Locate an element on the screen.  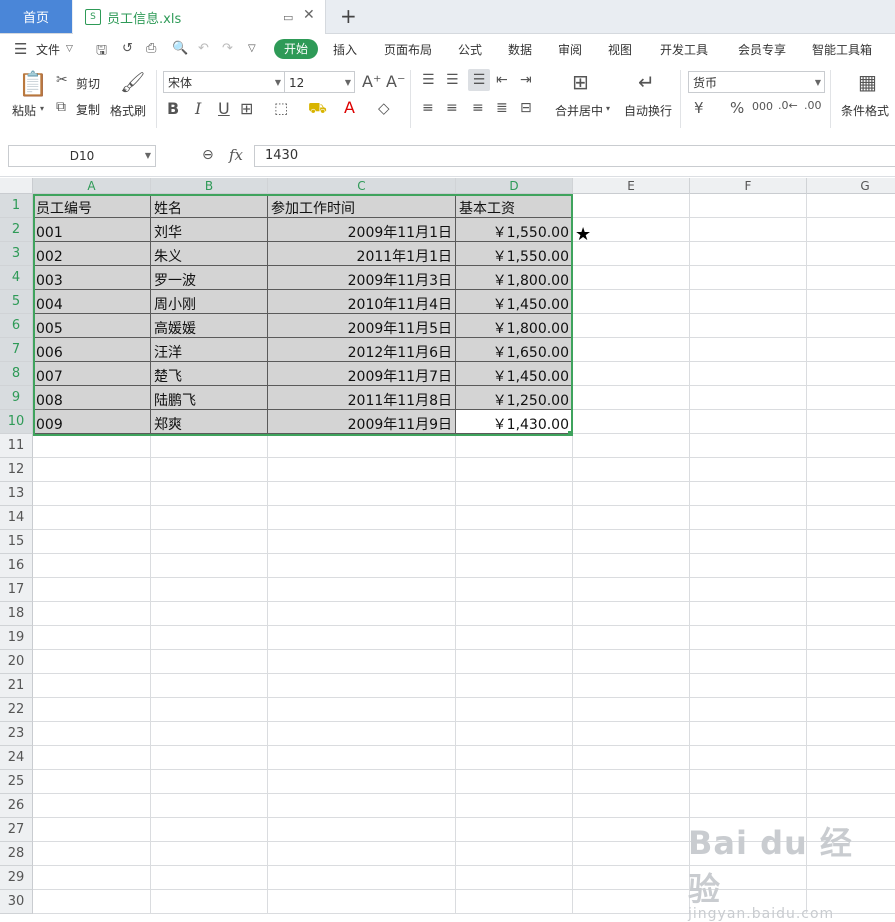
cell-f19 is located at coordinates (748, 638).